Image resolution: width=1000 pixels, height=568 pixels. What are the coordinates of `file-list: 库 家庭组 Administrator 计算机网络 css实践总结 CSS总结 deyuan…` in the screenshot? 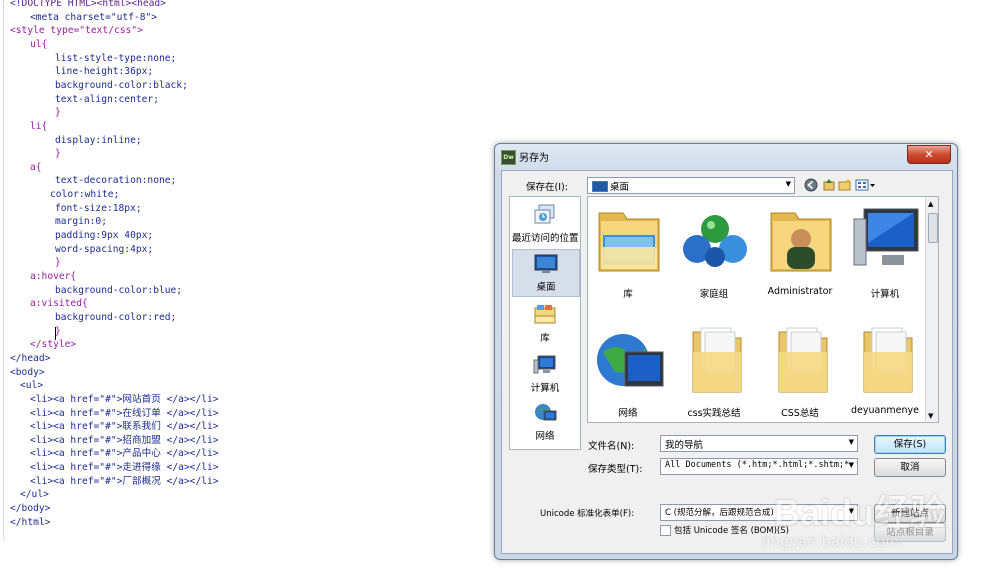 It's located at (763, 309).